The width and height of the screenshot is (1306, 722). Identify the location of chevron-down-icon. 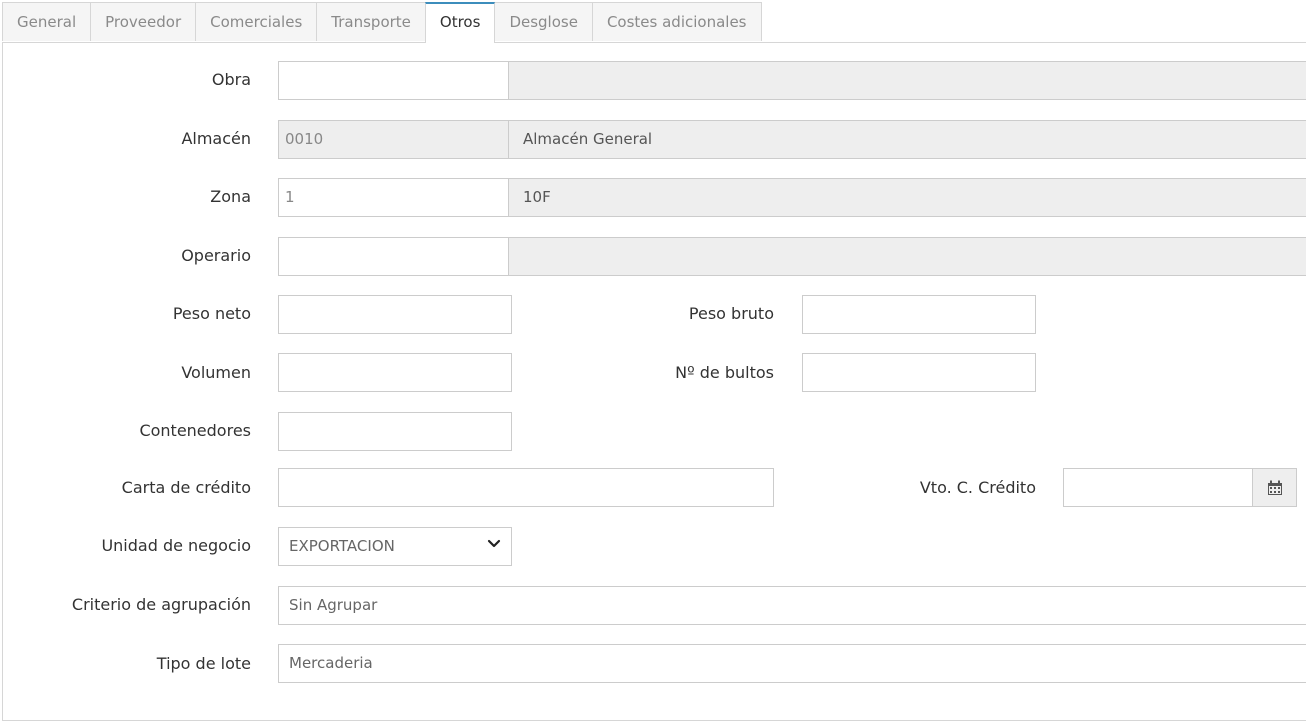
(494, 543).